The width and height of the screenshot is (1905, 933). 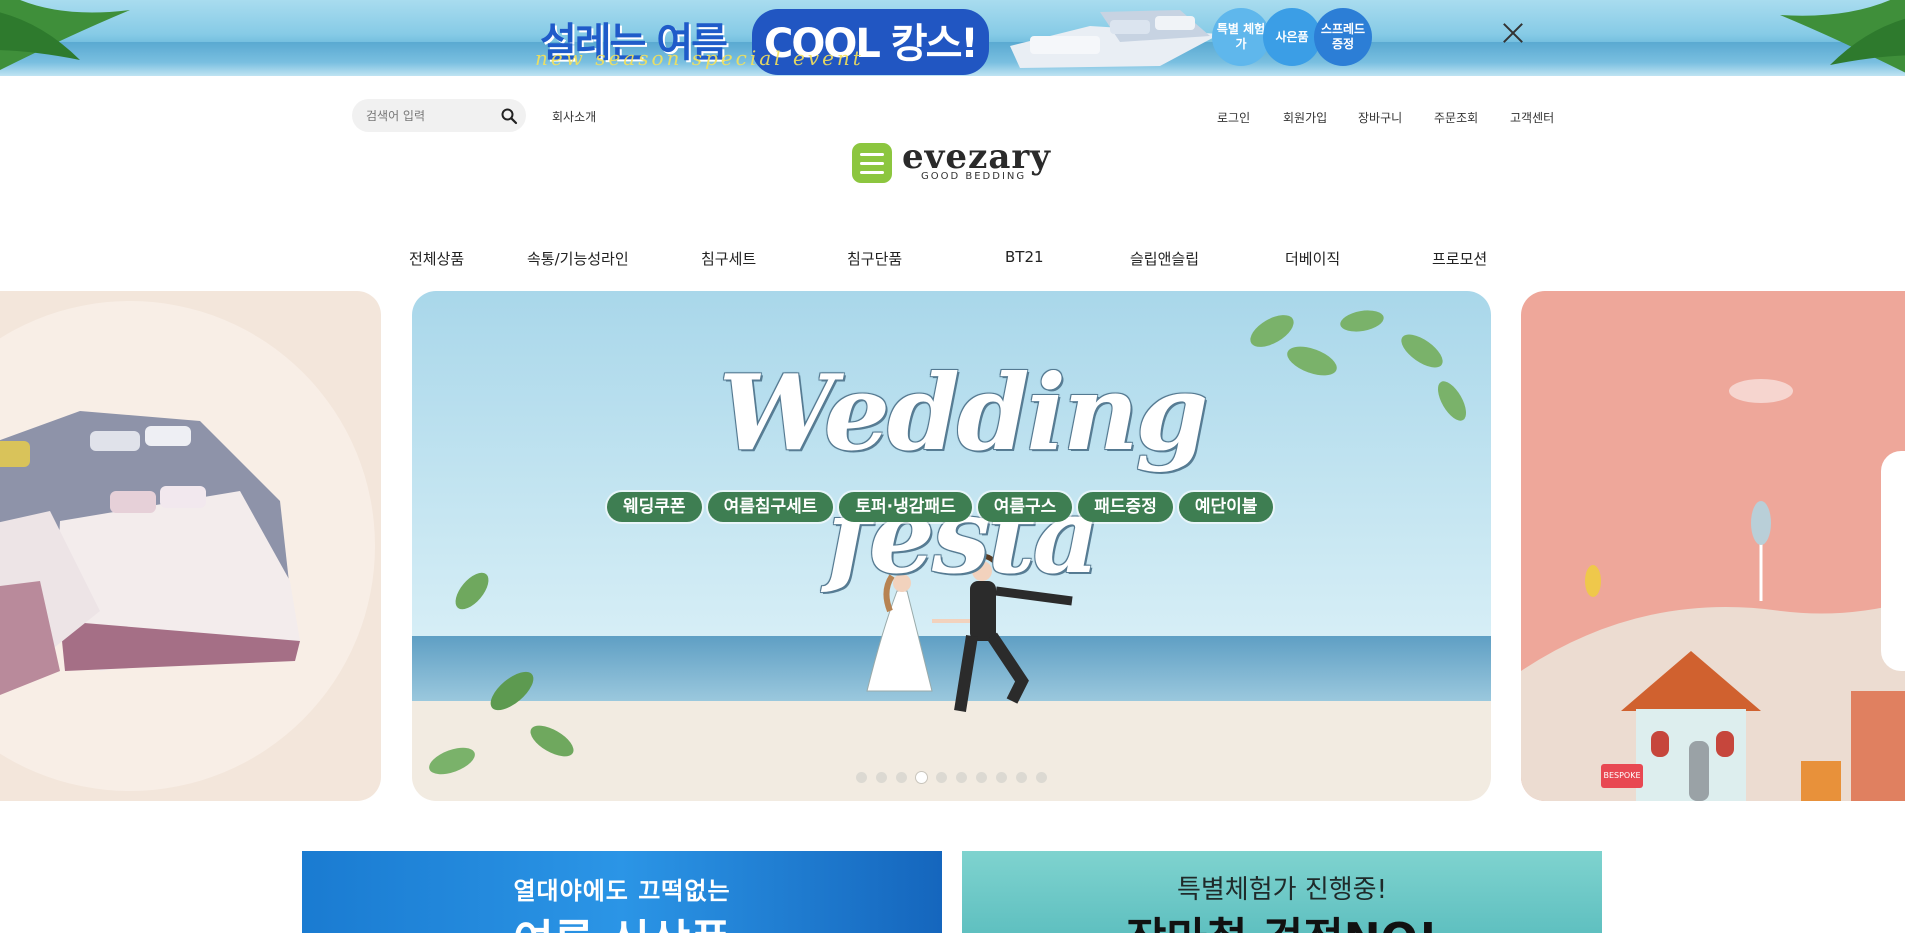 I want to click on nav-item-all-products: 전체상품, so click(x=436, y=258).